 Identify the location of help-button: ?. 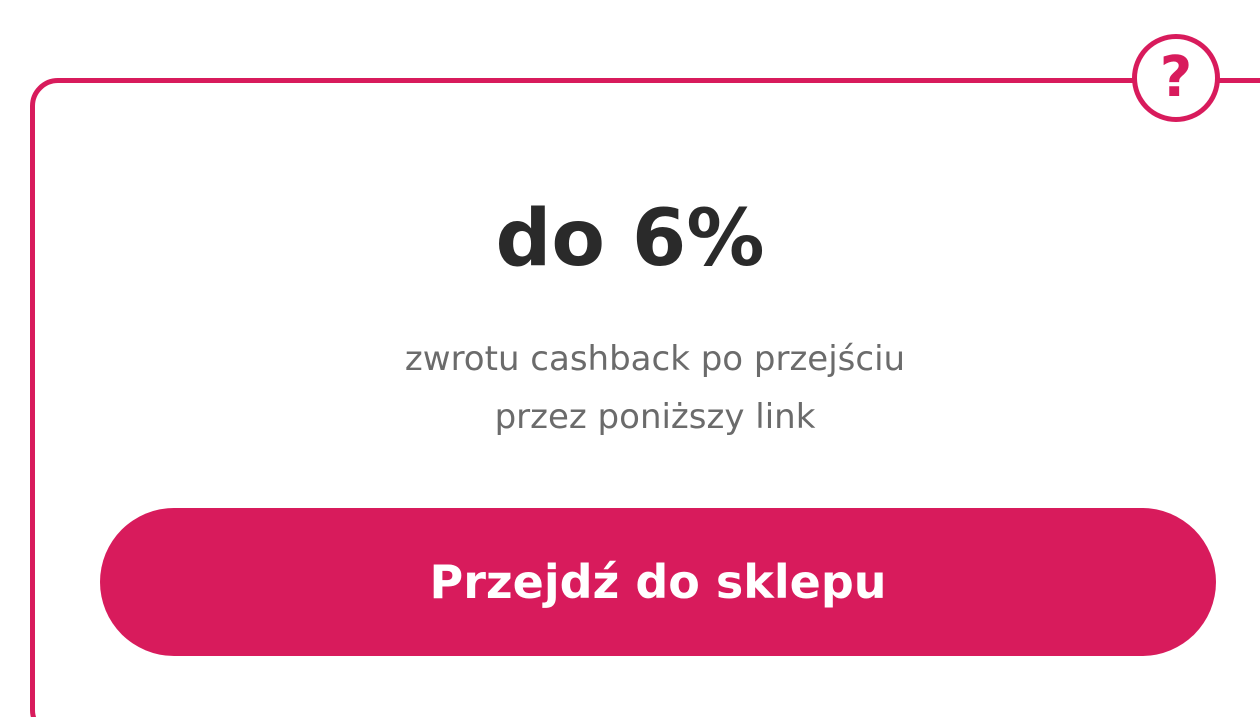
(1176, 78).